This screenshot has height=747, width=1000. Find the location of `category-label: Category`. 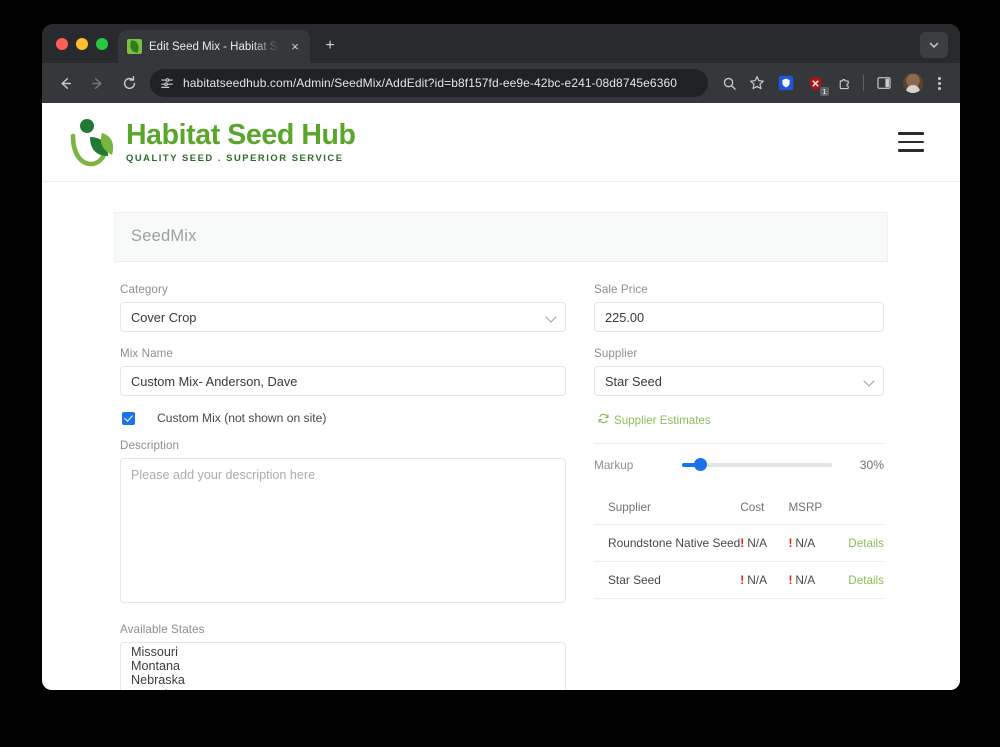

category-label: Category is located at coordinates (144, 289).